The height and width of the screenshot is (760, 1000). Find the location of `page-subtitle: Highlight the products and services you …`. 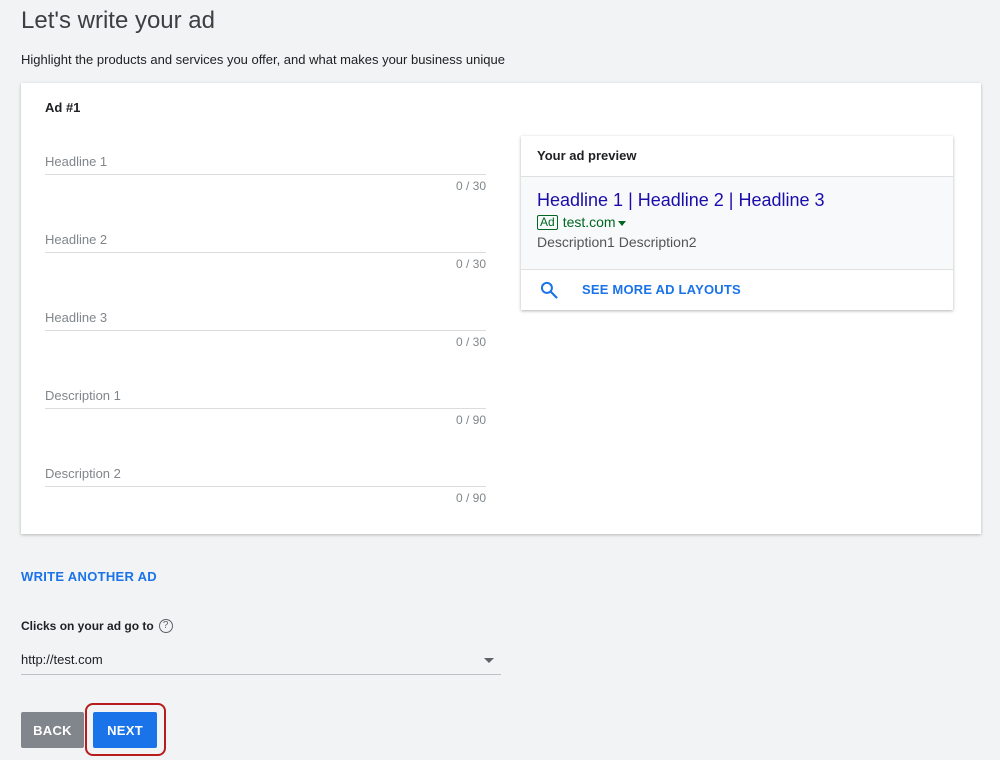

page-subtitle: Highlight the products and services you … is located at coordinates (263, 59).